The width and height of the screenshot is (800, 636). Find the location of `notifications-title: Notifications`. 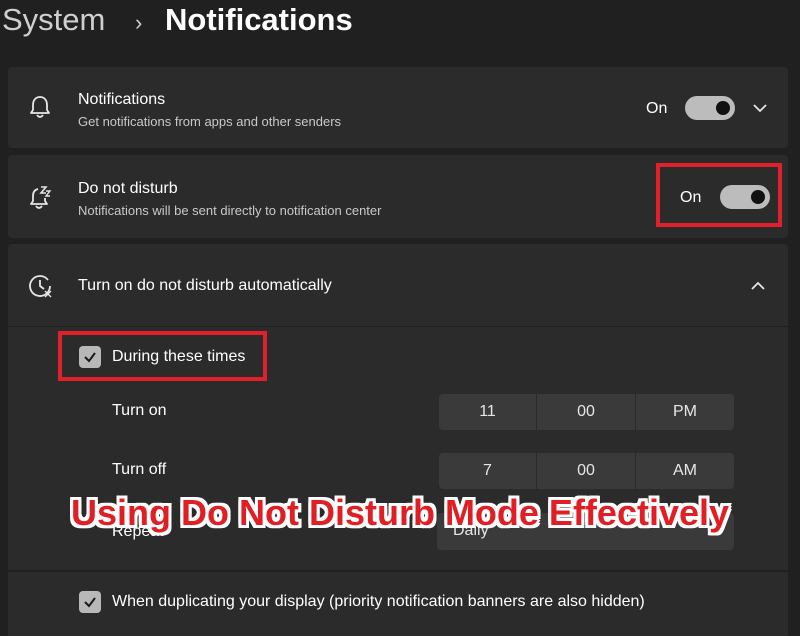

notifications-title: Notifications is located at coordinates (122, 99).